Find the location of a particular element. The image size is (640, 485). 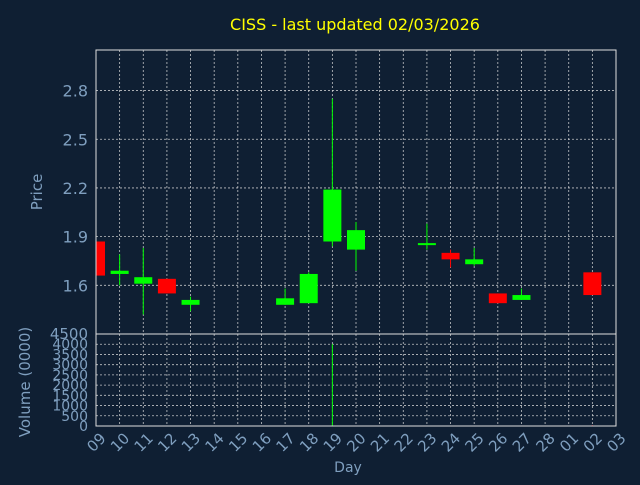

volume-axis-label: Volume (0000) is located at coordinates (25, 382).